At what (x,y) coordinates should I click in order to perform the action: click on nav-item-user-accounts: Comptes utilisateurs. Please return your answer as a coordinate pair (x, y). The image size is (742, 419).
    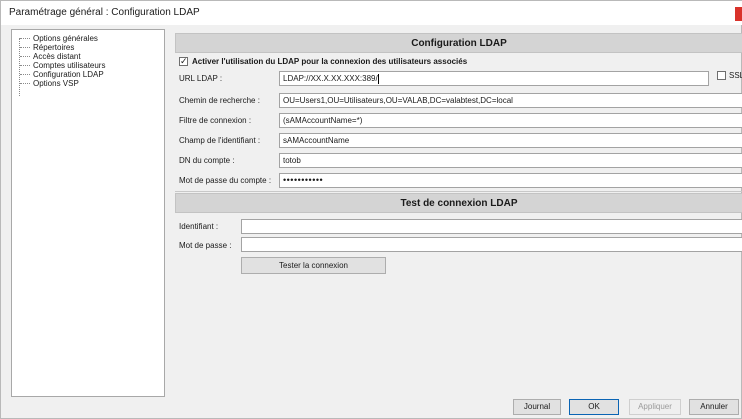
    Looking at the image, I should click on (62, 65).